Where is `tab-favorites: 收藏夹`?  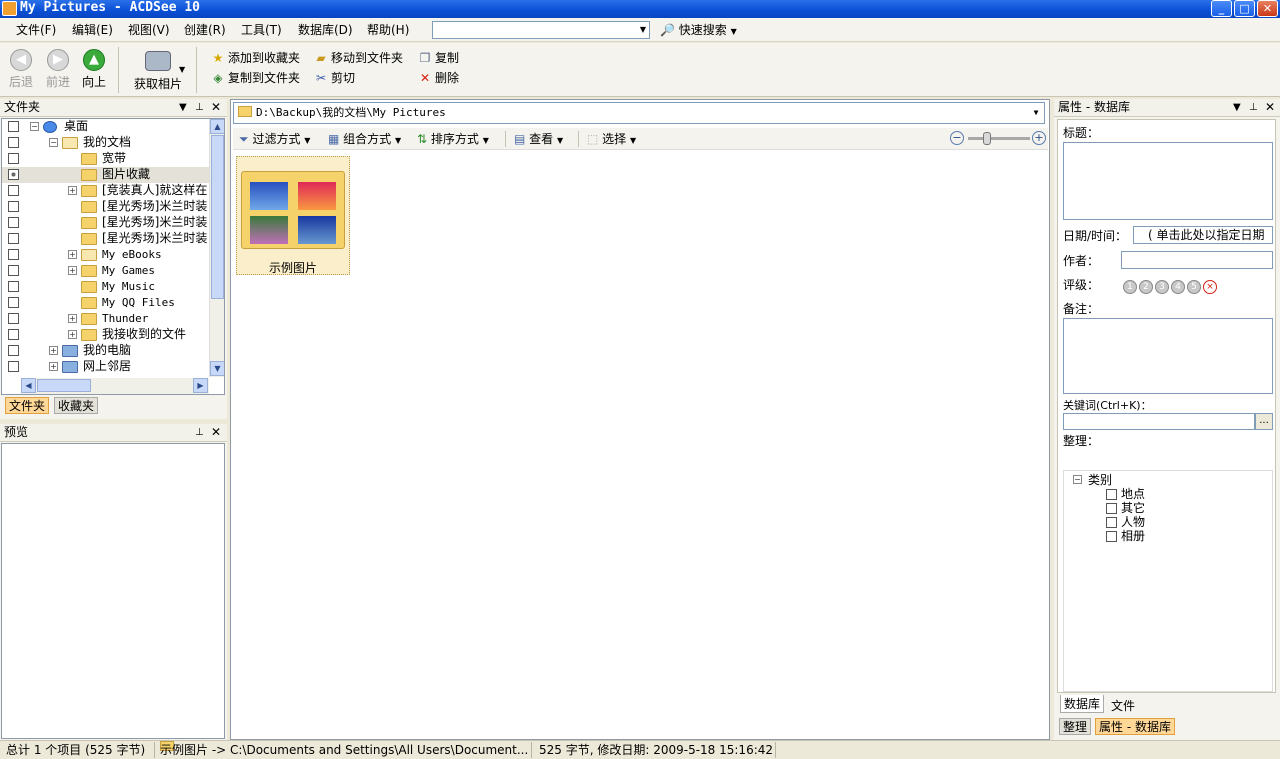 tab-favorites: 收藏夹 is located at coordinates (76, 405).